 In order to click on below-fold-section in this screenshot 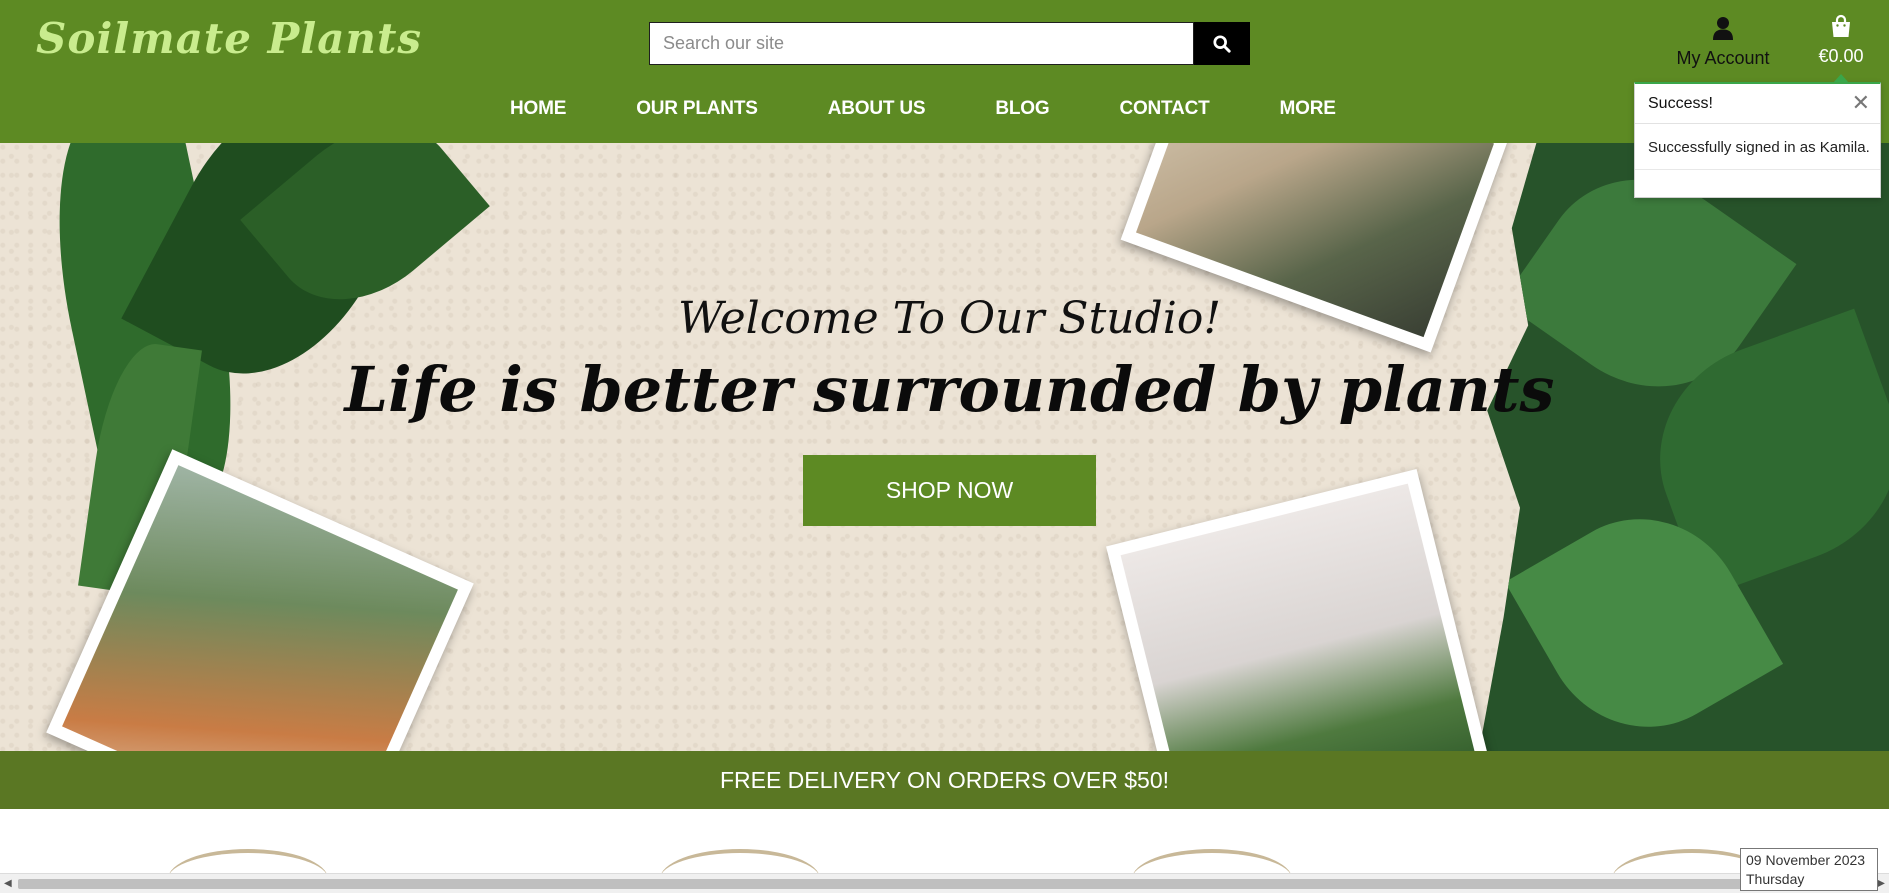, I will do `click(944, 841)`.